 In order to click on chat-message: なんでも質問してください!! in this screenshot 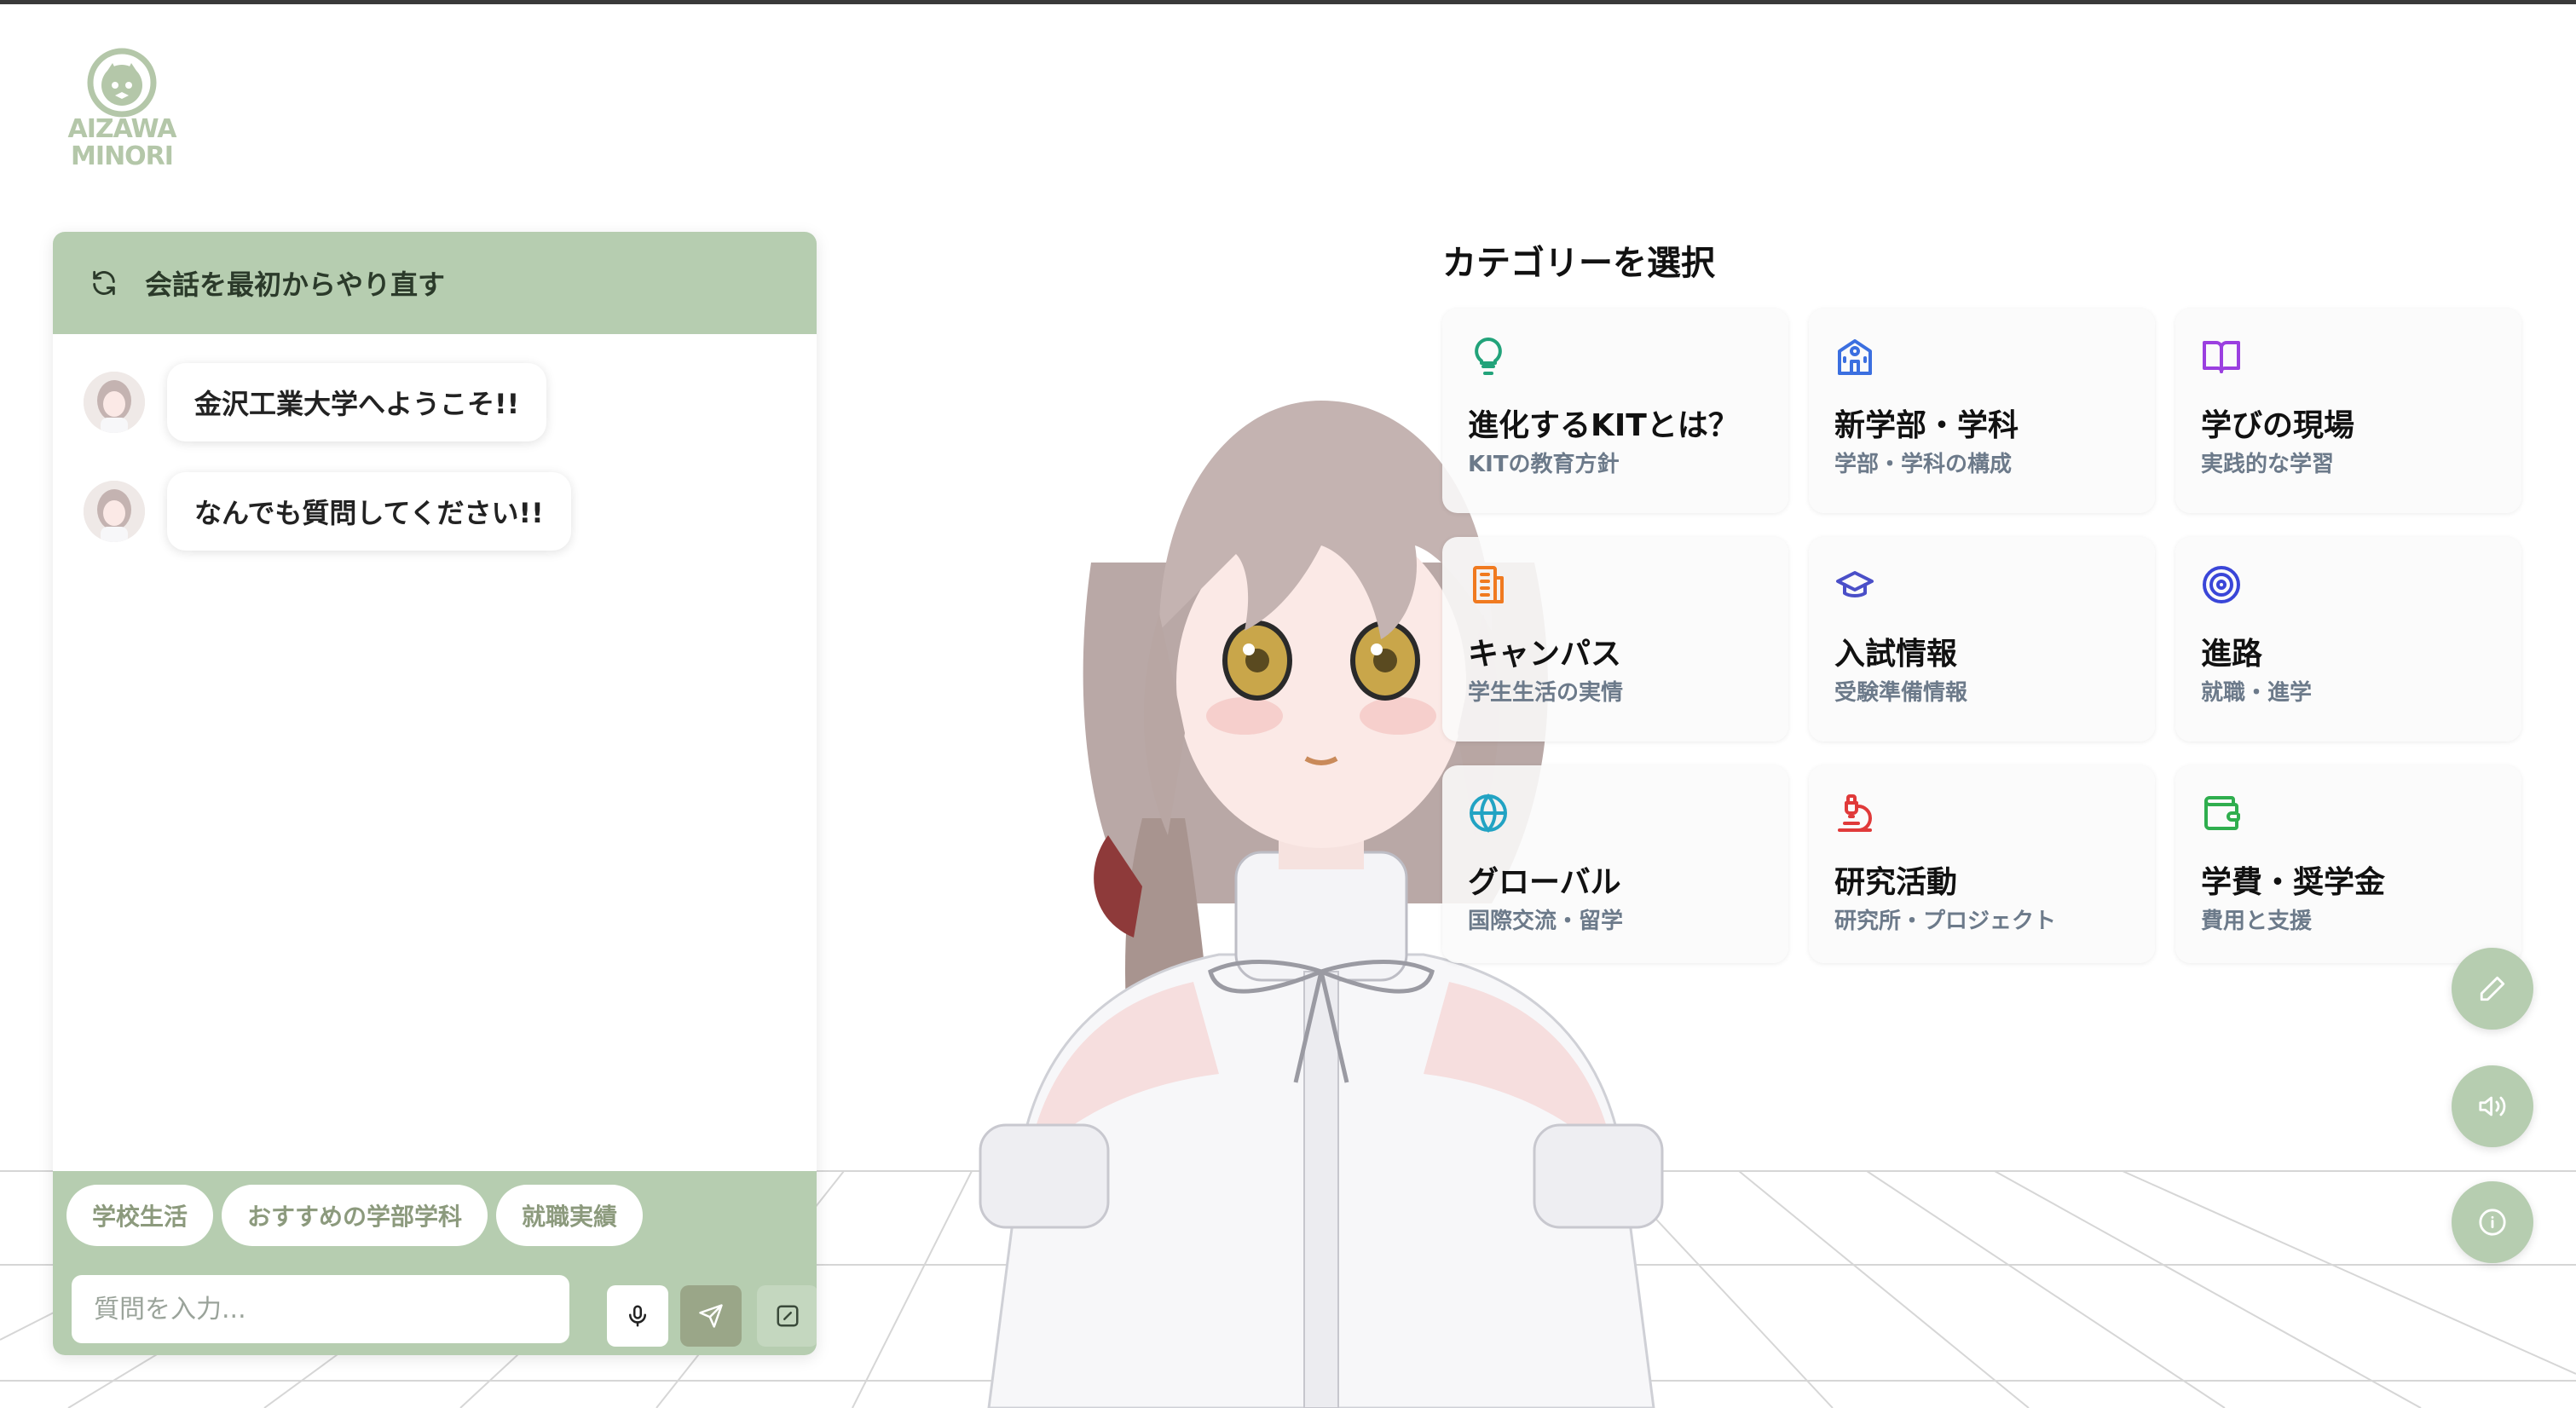, I will do `click(327, 511)`.